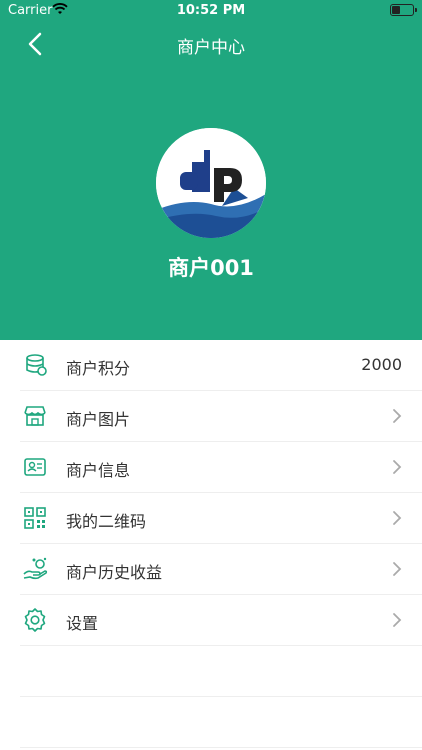  I want to click on menu-item-merchant-info: 商户信息, so click(221, 467).